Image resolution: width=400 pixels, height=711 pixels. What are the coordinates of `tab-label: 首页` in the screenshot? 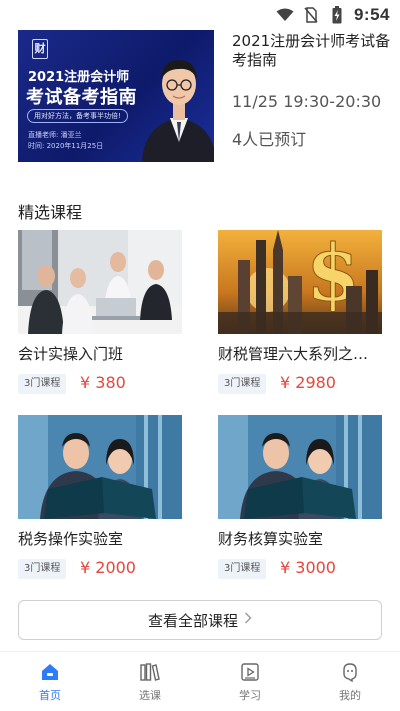 It's located at (50, 695).